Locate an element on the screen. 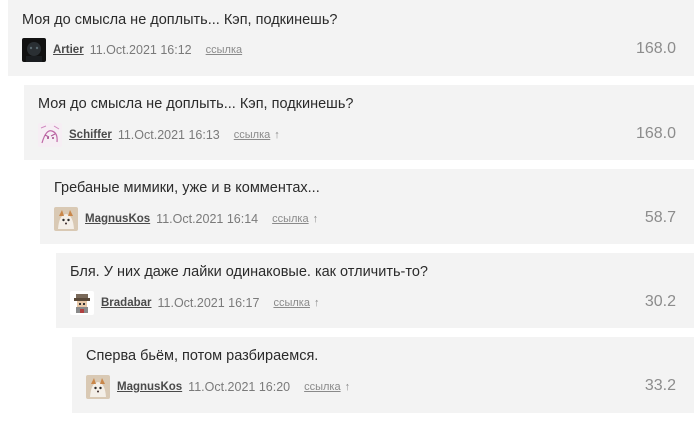  comment-meta: Schiffer 11.Oct.2021 16:13 ссылка ↑ is located at coordinates (159, 135).